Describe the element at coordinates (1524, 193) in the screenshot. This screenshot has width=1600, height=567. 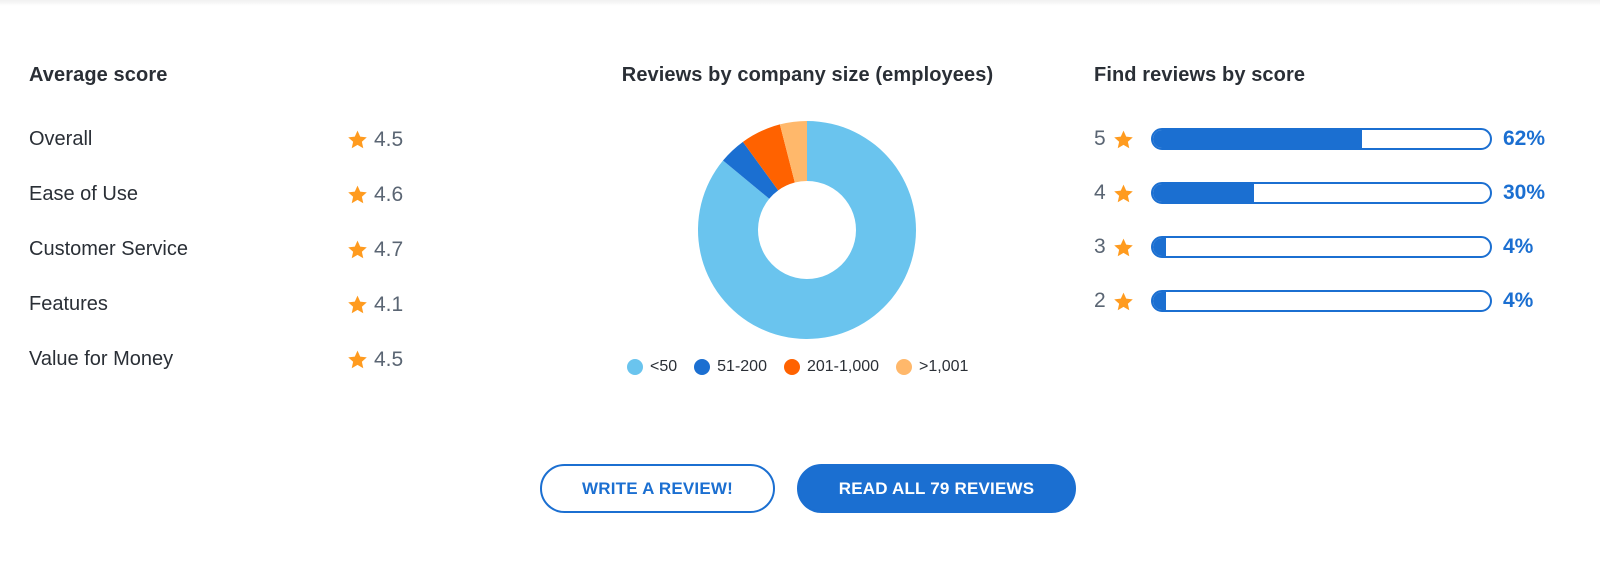
I see `score-percent: 30%` at that location.